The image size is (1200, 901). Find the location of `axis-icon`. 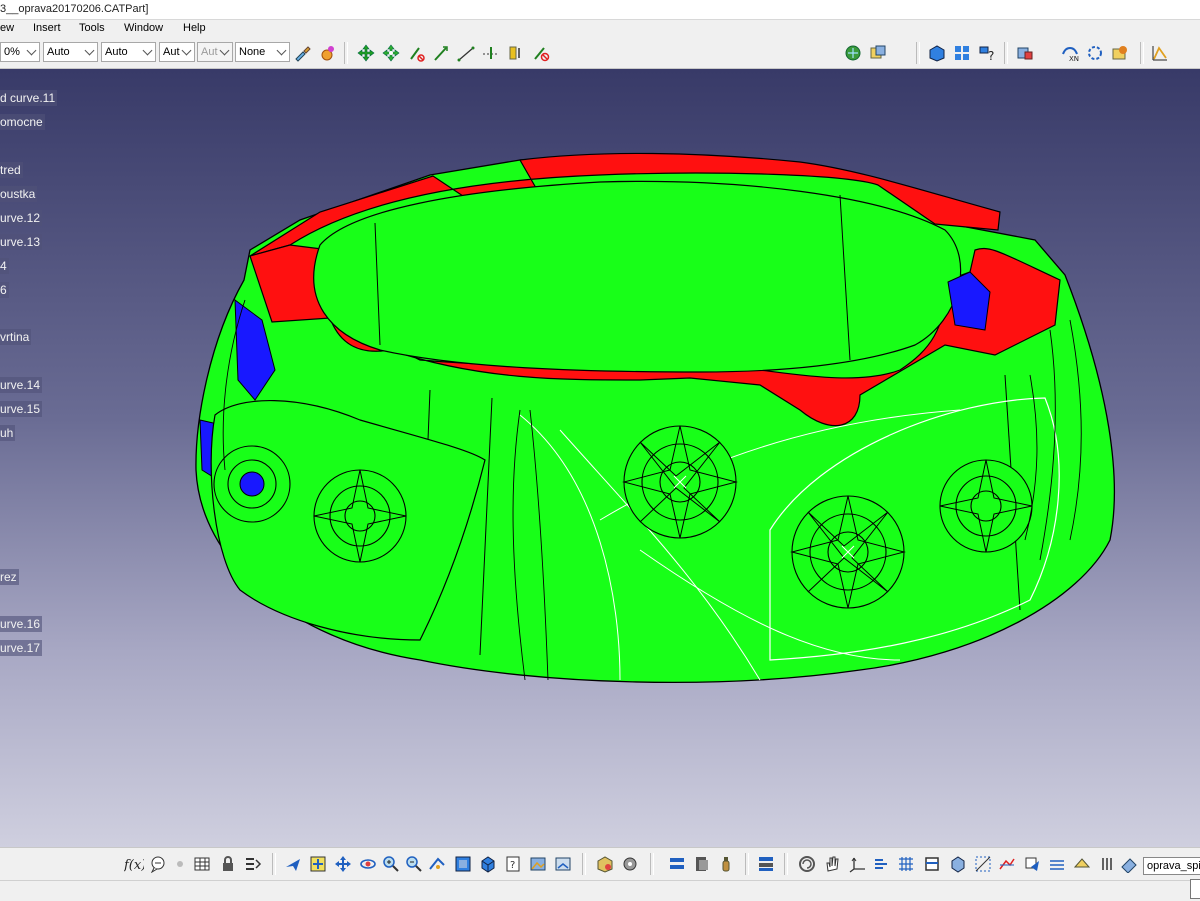

axis-icon is located at coordinates (466, 53).